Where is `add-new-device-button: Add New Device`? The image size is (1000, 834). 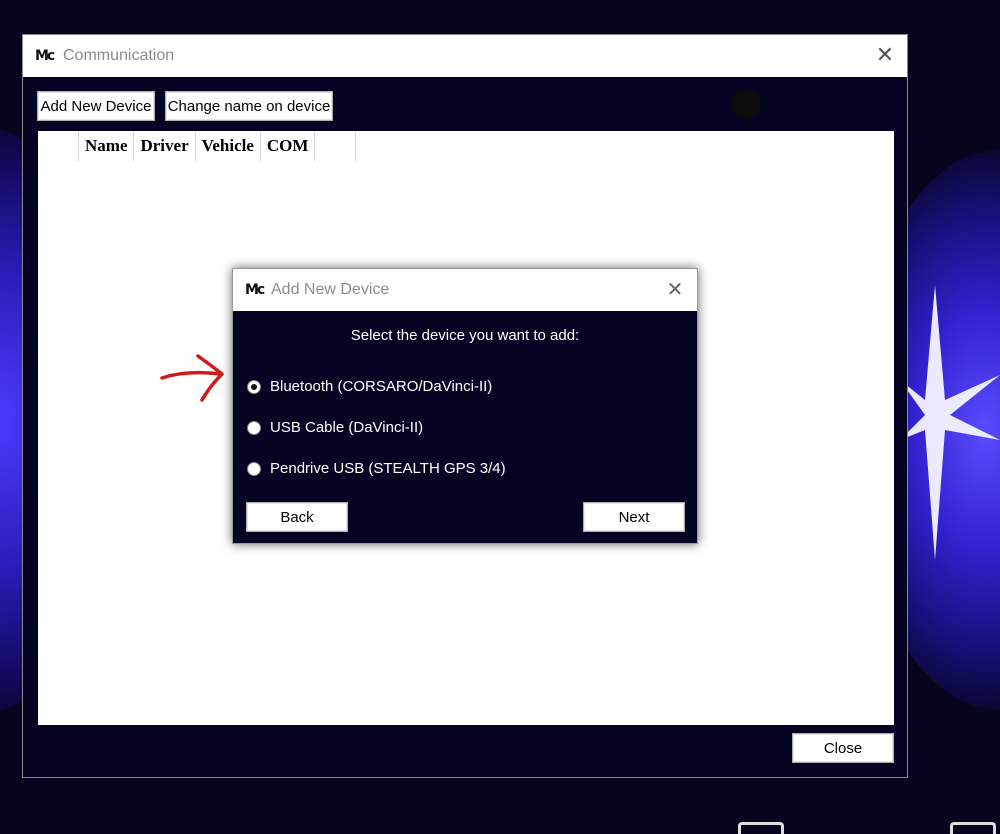
add-new-device-button: Add New Device is located at coordinates (96, 106).